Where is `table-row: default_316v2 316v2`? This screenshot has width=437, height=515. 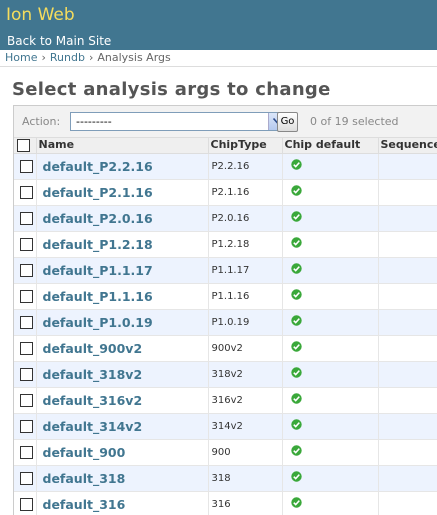
table-row: default_316v2 316v2 is located at coordinates (225, 400).